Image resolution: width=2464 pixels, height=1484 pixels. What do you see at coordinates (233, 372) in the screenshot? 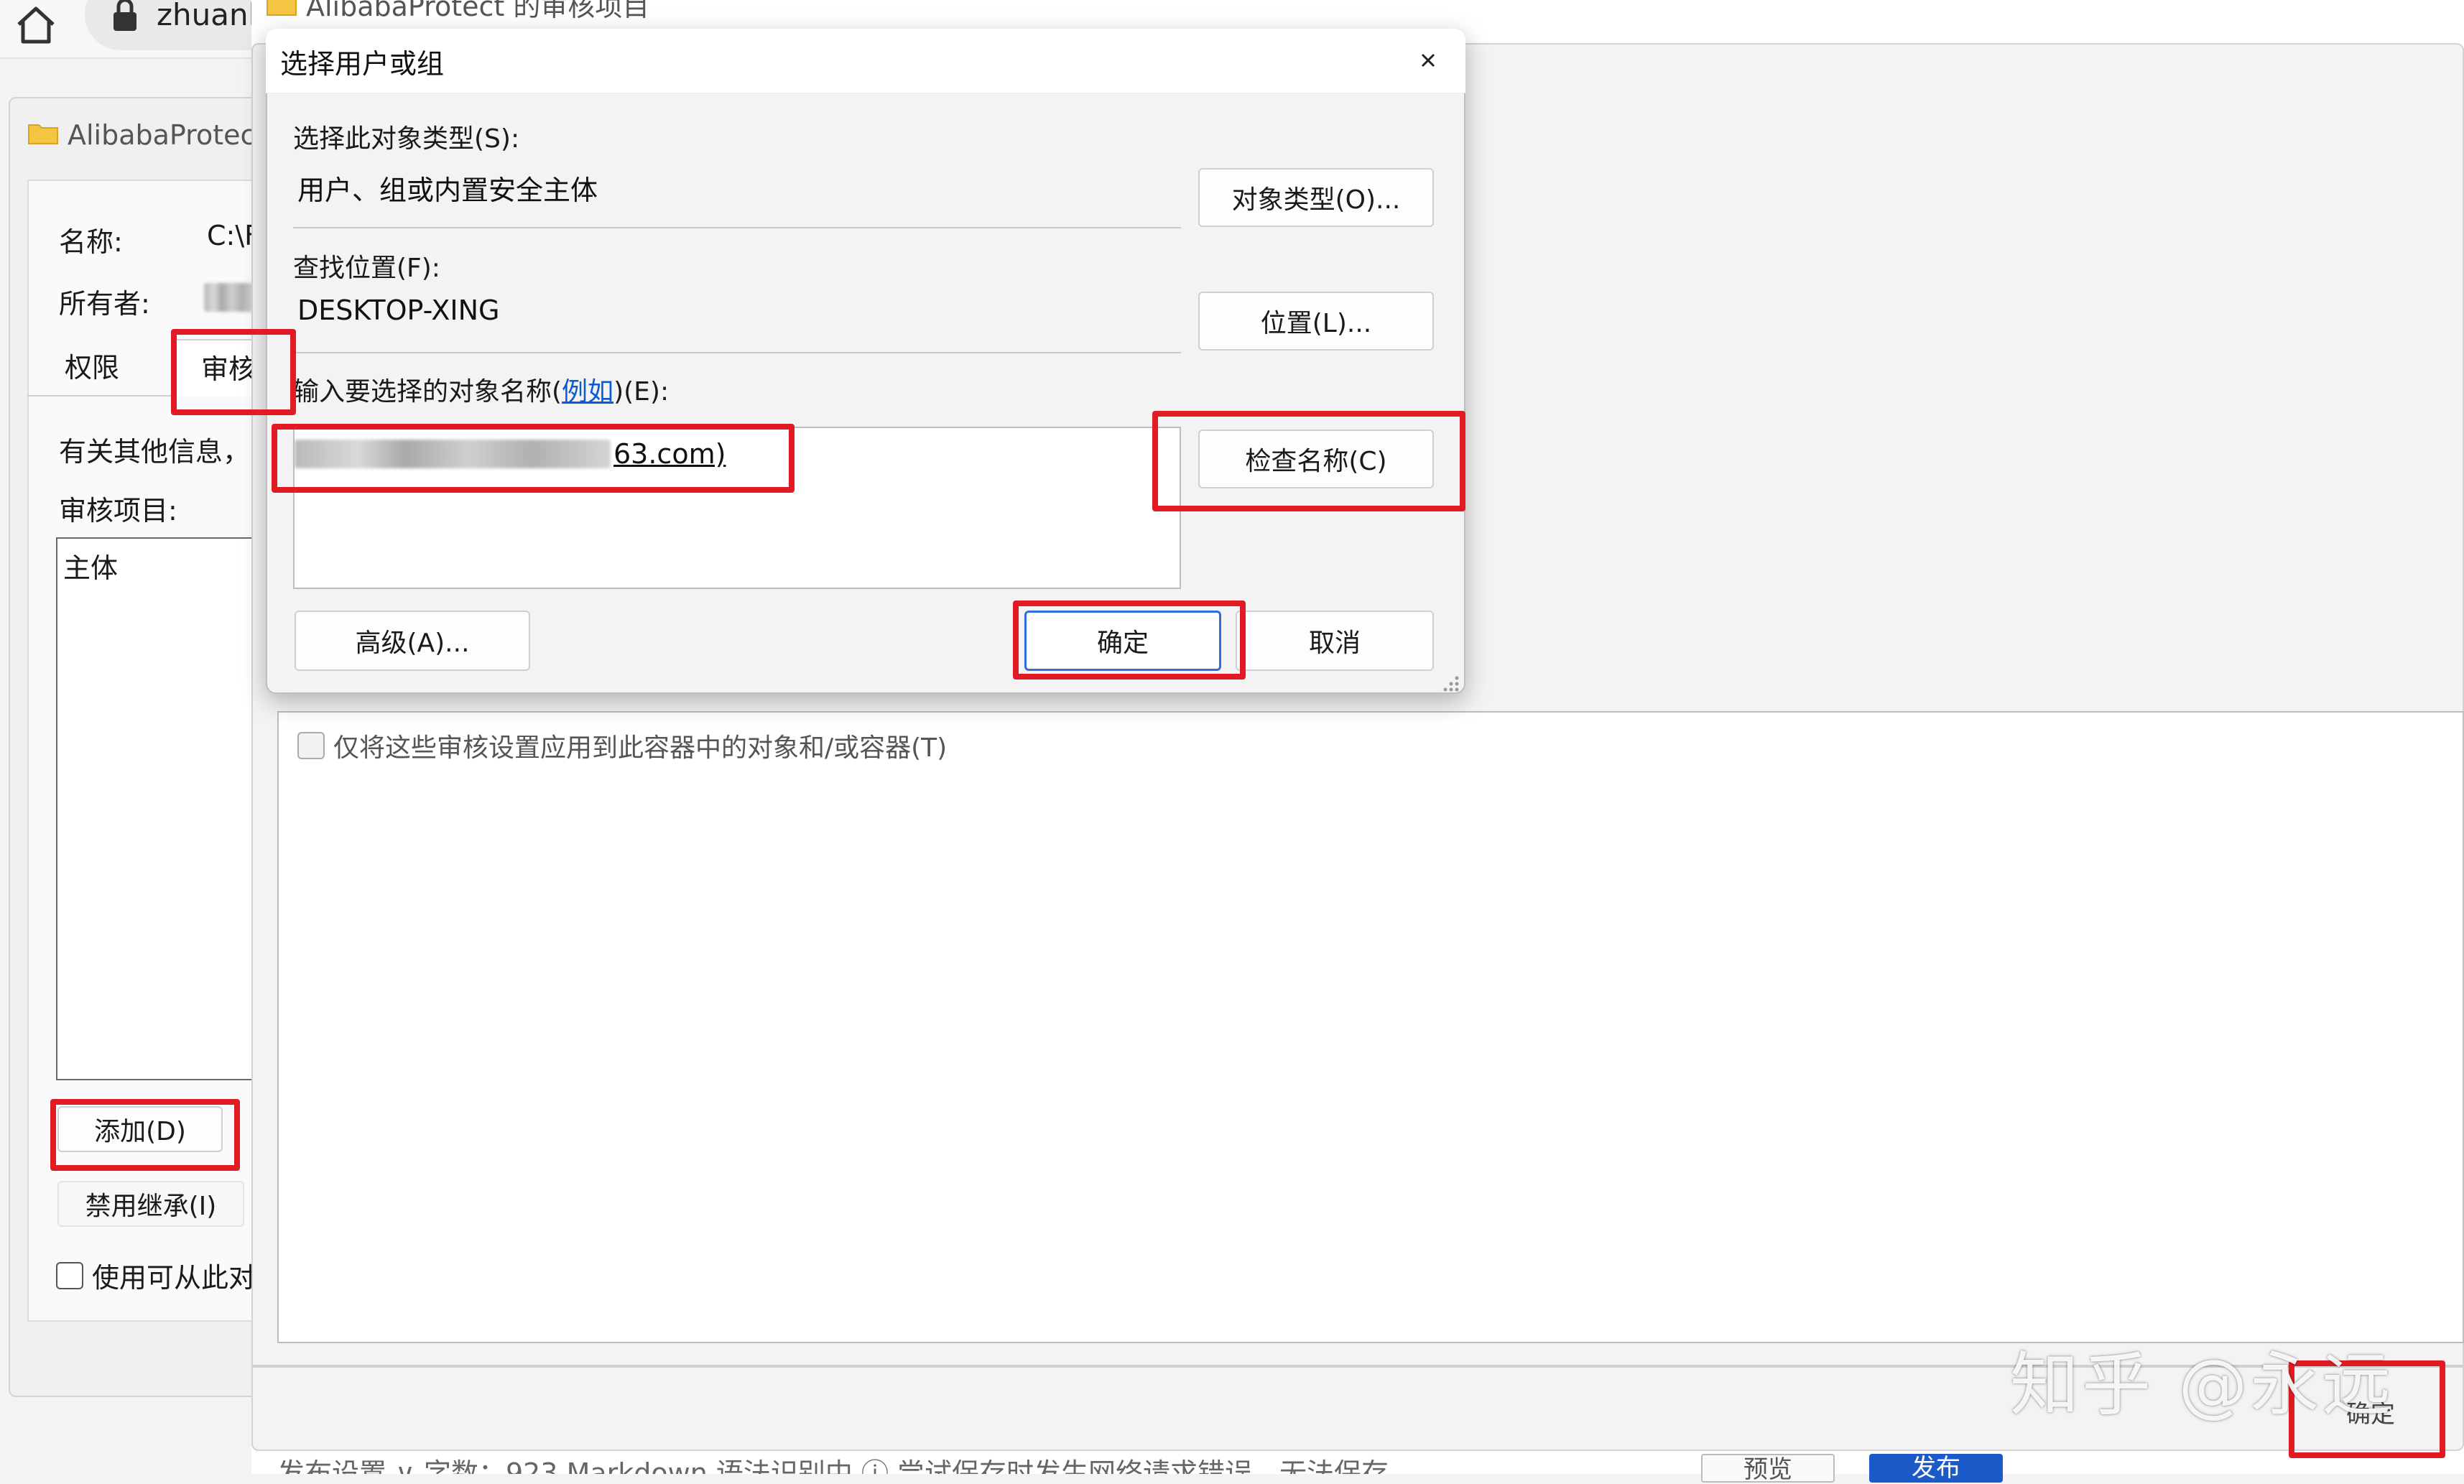
I see `highlight-auditing-tab` at bounding box center [233, 372].